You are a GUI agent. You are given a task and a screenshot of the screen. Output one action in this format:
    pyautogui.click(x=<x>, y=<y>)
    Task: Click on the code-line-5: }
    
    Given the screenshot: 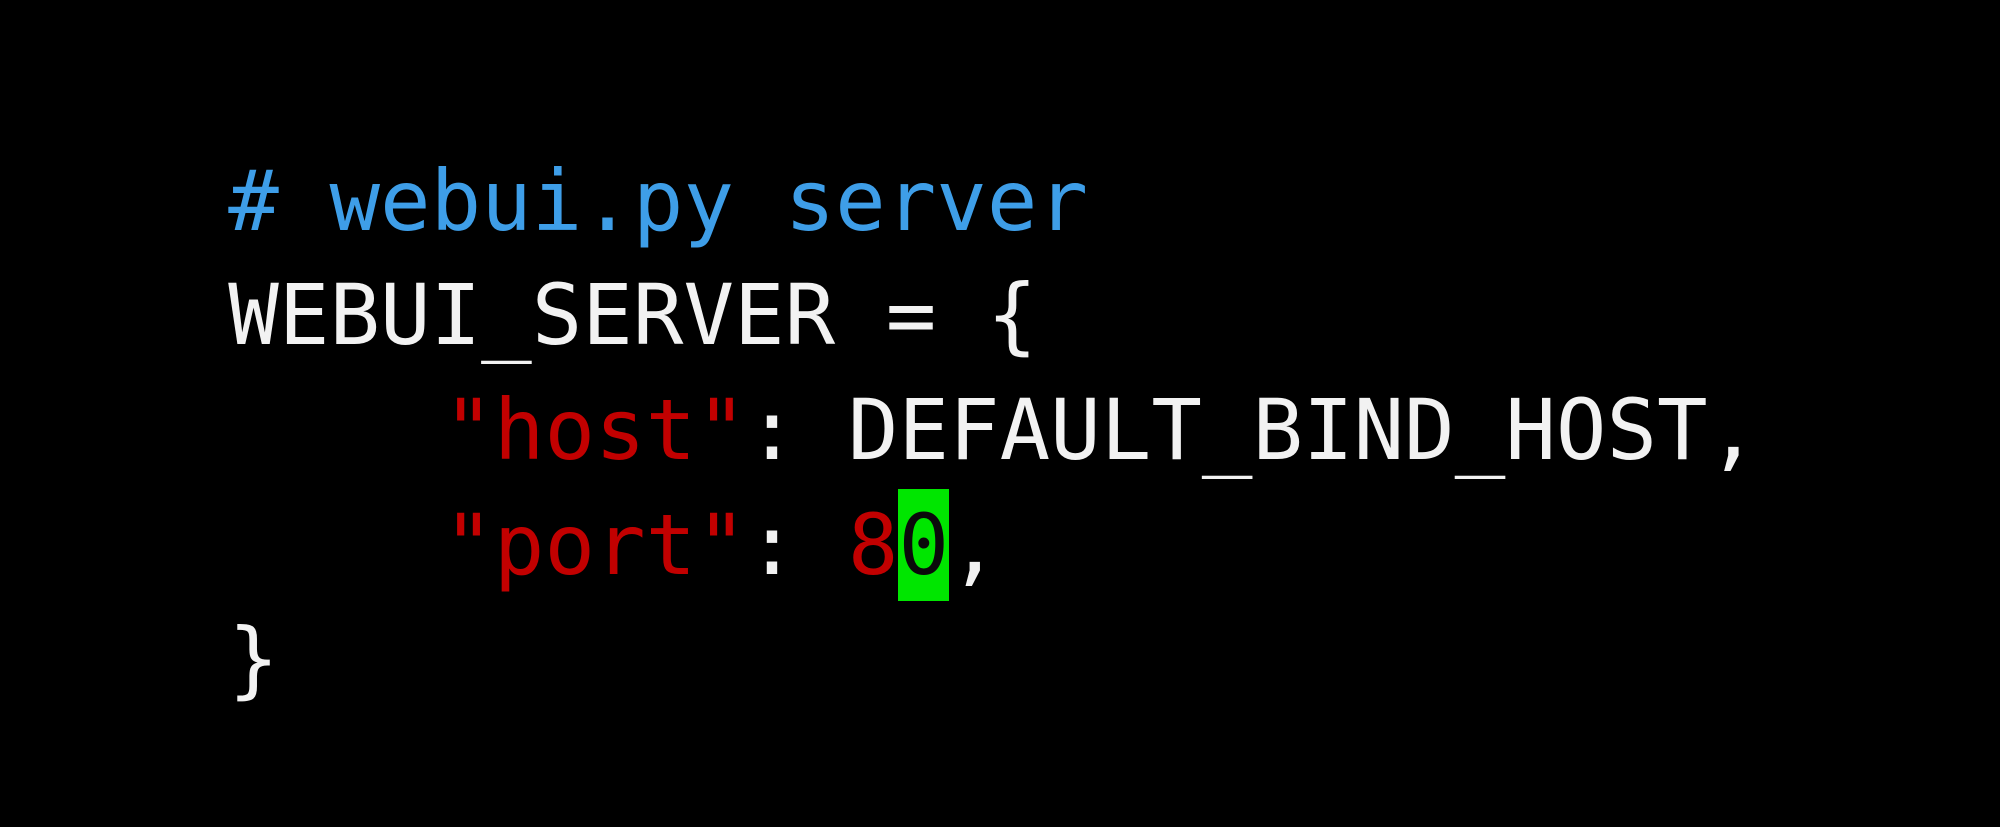 What is the action you would take?
    pyautogui.click(x=152, y=599)
    